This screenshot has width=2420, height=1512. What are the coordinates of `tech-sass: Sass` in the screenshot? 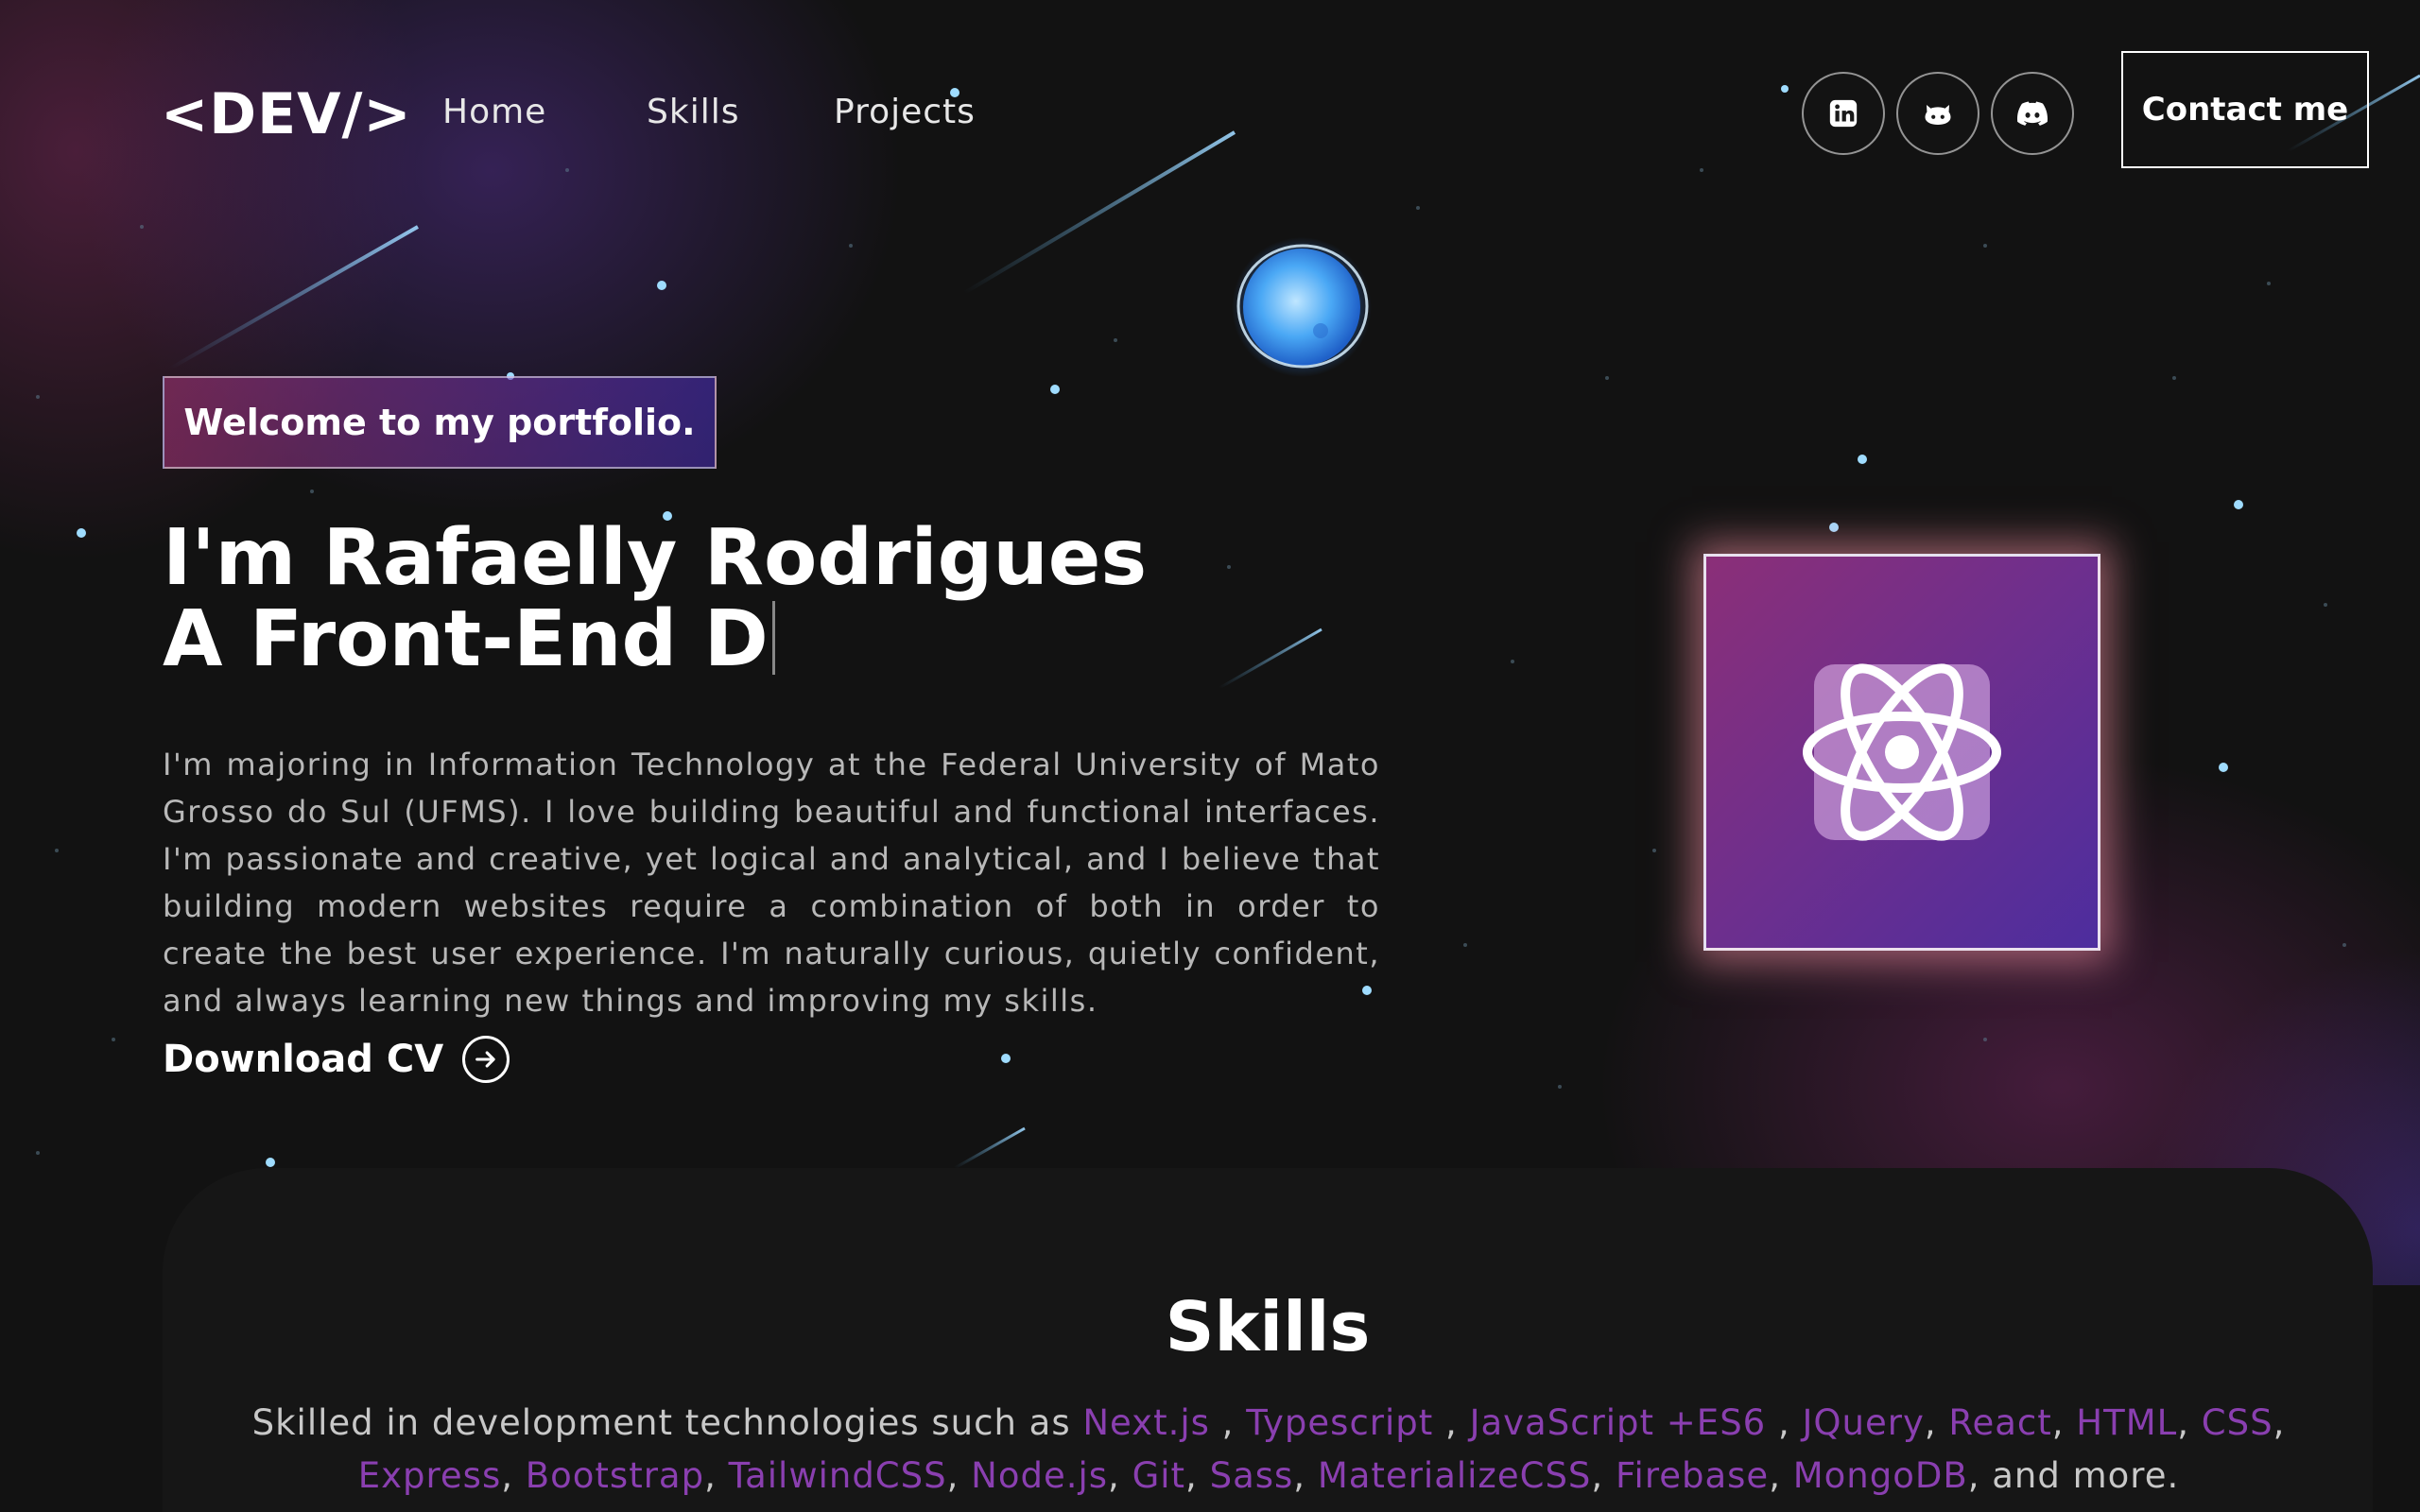 It's located at (1251, 1475).